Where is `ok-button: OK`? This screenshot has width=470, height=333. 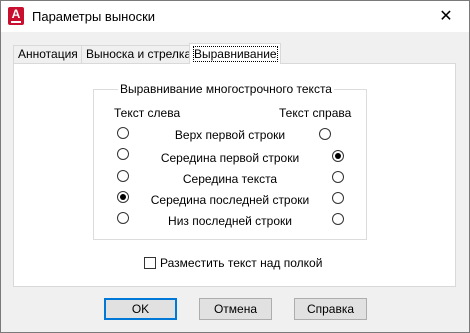
ok-button: OK is located at coordinates (140, 309).